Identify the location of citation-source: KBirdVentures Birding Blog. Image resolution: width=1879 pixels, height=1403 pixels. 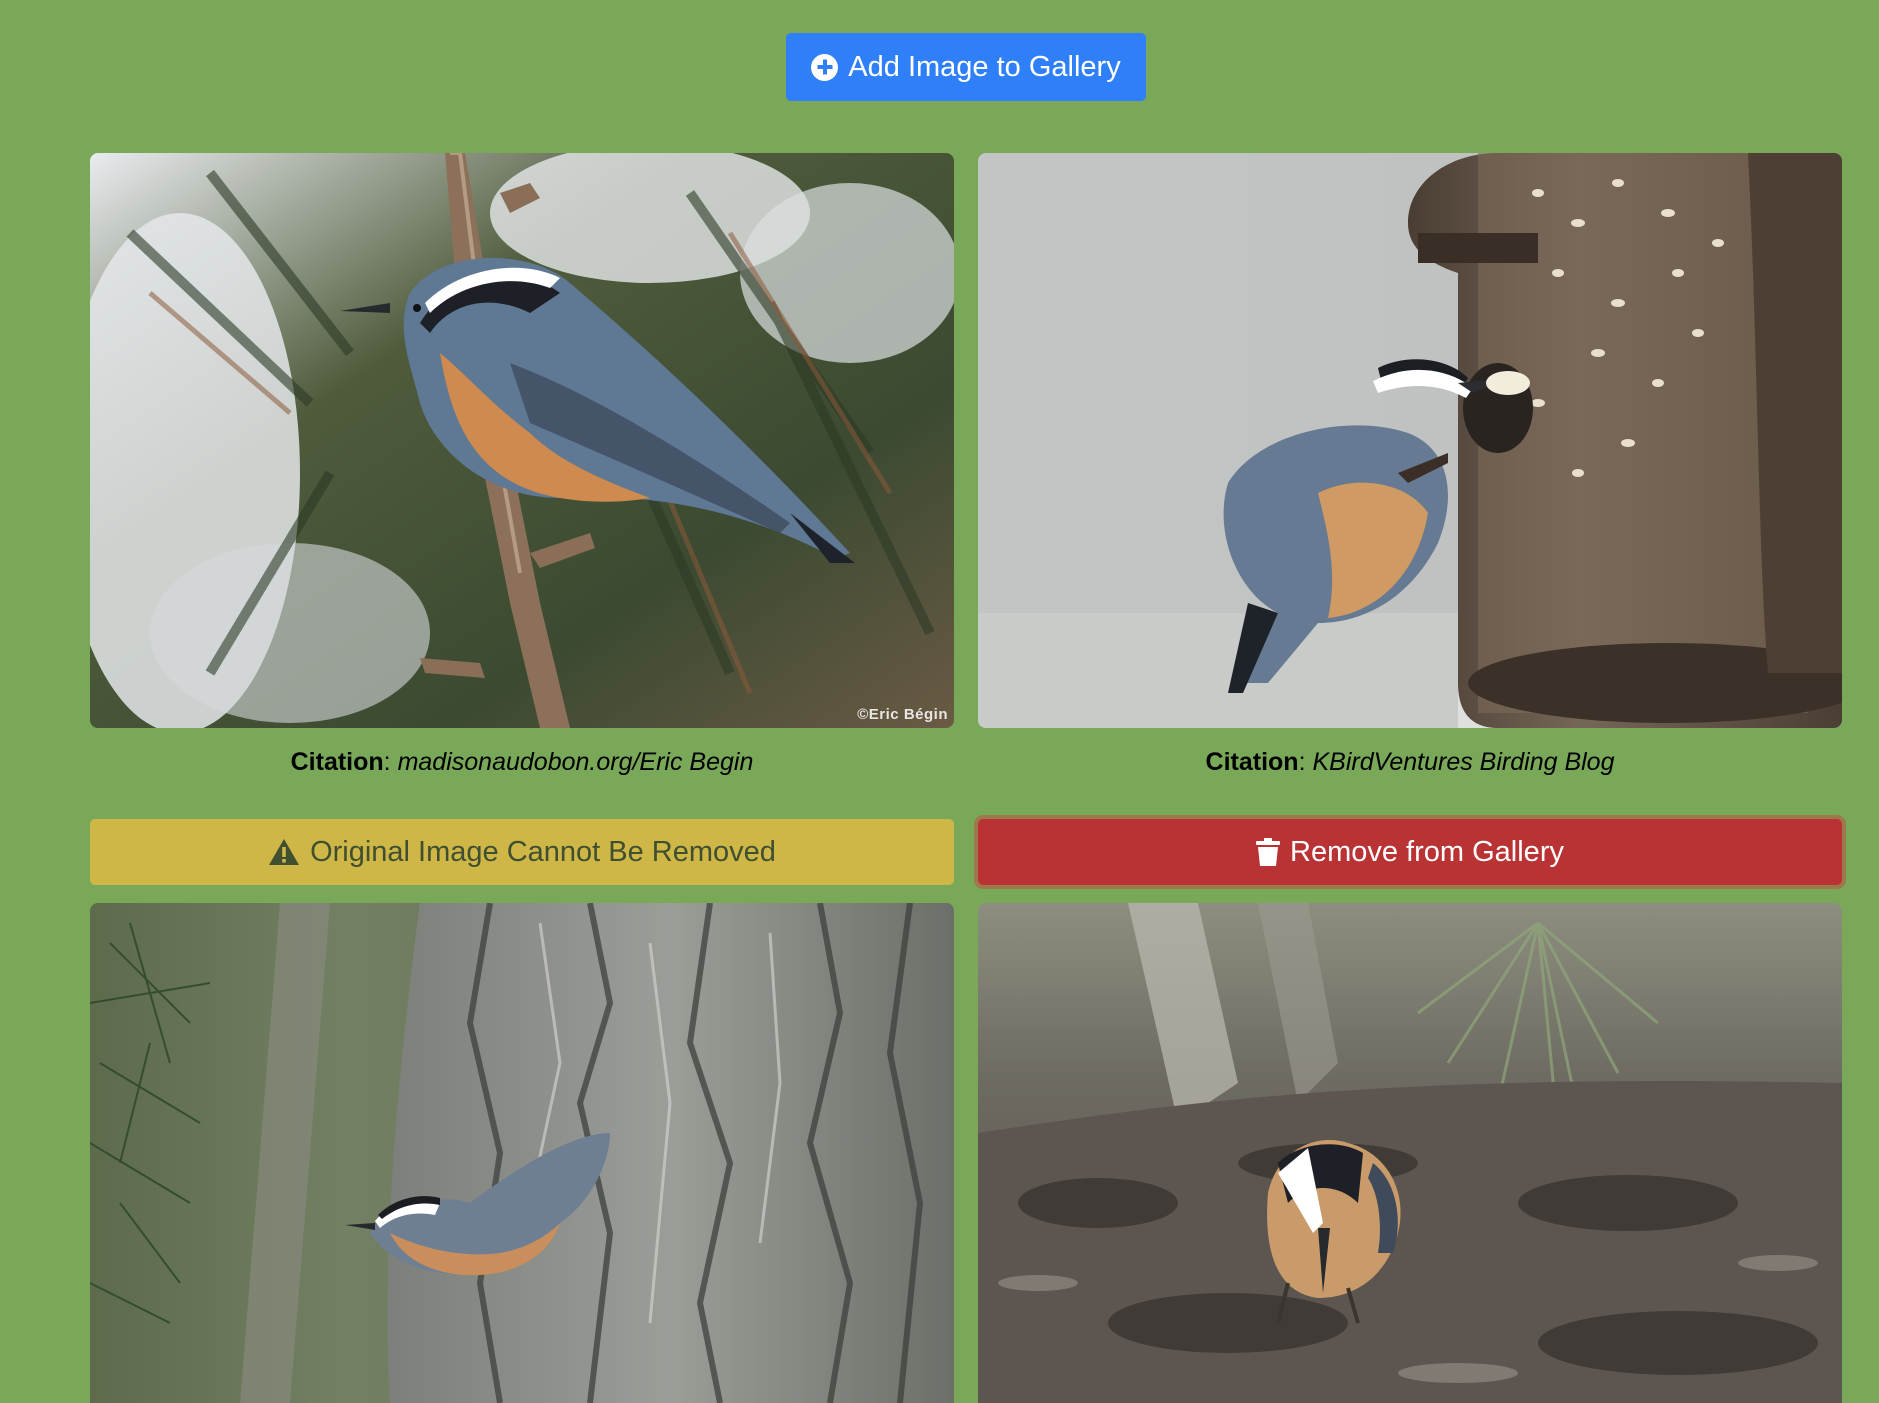
(1463, 762).